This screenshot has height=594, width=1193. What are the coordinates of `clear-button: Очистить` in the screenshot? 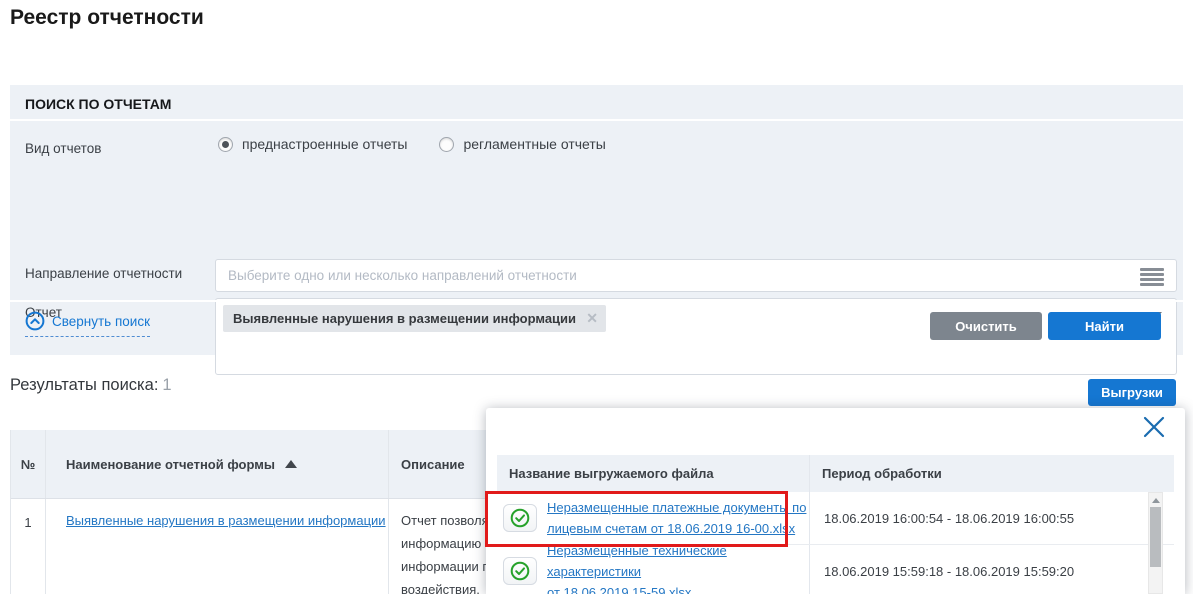 It's located at (986, 326).